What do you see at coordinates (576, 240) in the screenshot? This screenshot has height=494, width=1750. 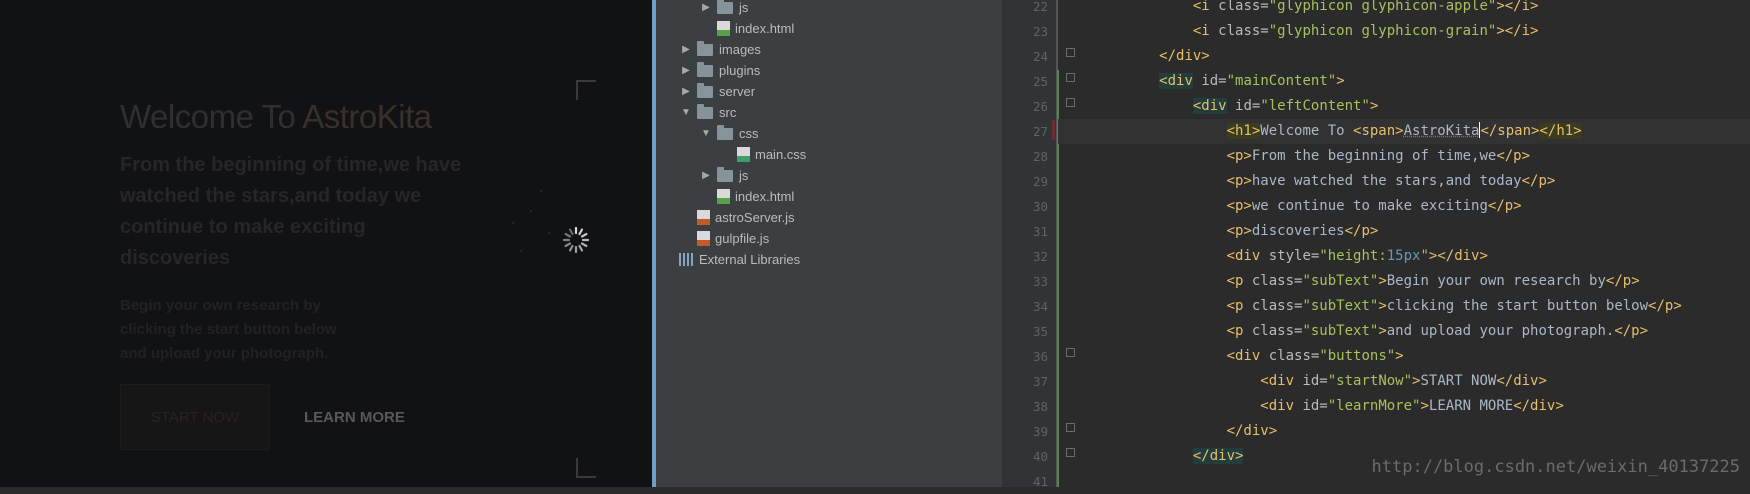 I see `loading-spinner-icon` at bounding box center [576, 240].